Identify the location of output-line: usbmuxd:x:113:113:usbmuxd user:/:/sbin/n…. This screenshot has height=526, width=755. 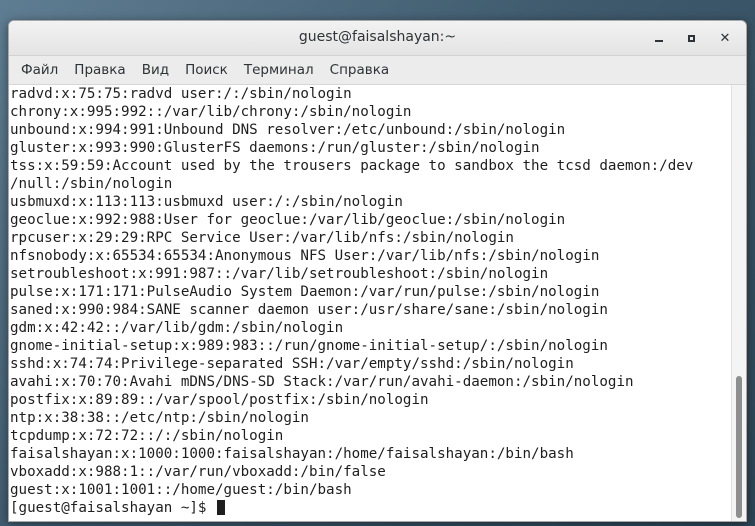
(206, 202).